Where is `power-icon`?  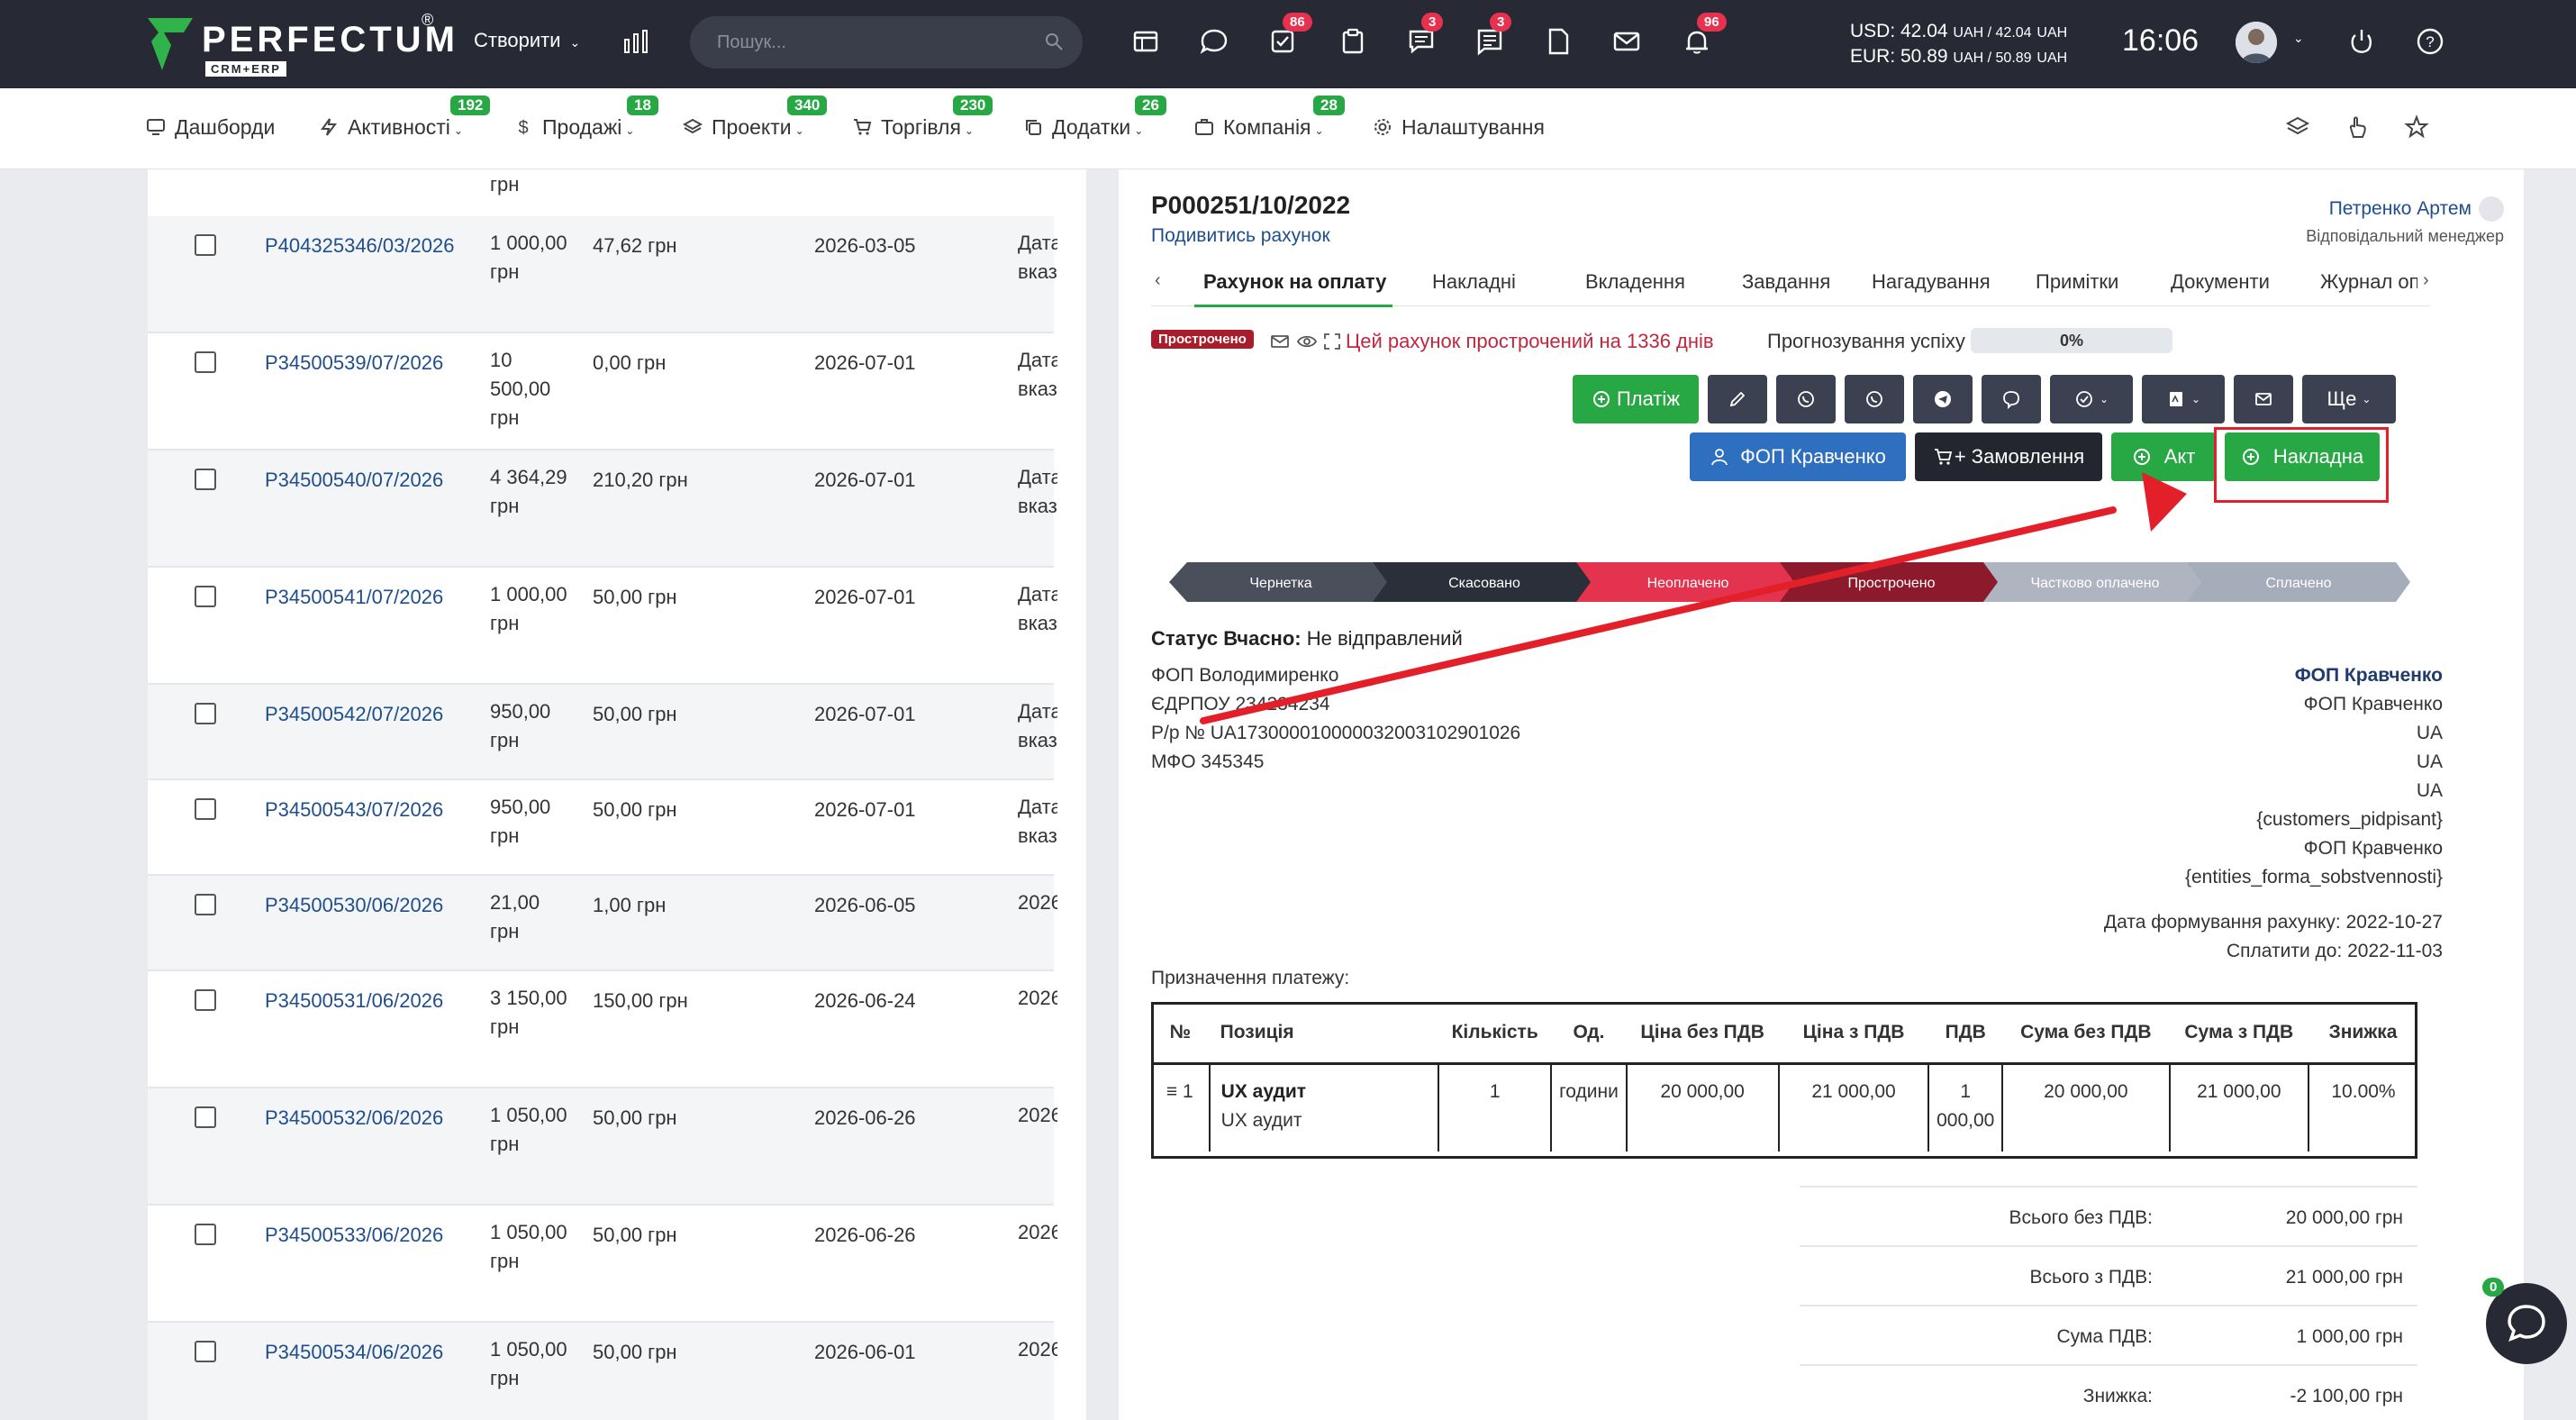 power-icon is located at coordinates (2361, 41).